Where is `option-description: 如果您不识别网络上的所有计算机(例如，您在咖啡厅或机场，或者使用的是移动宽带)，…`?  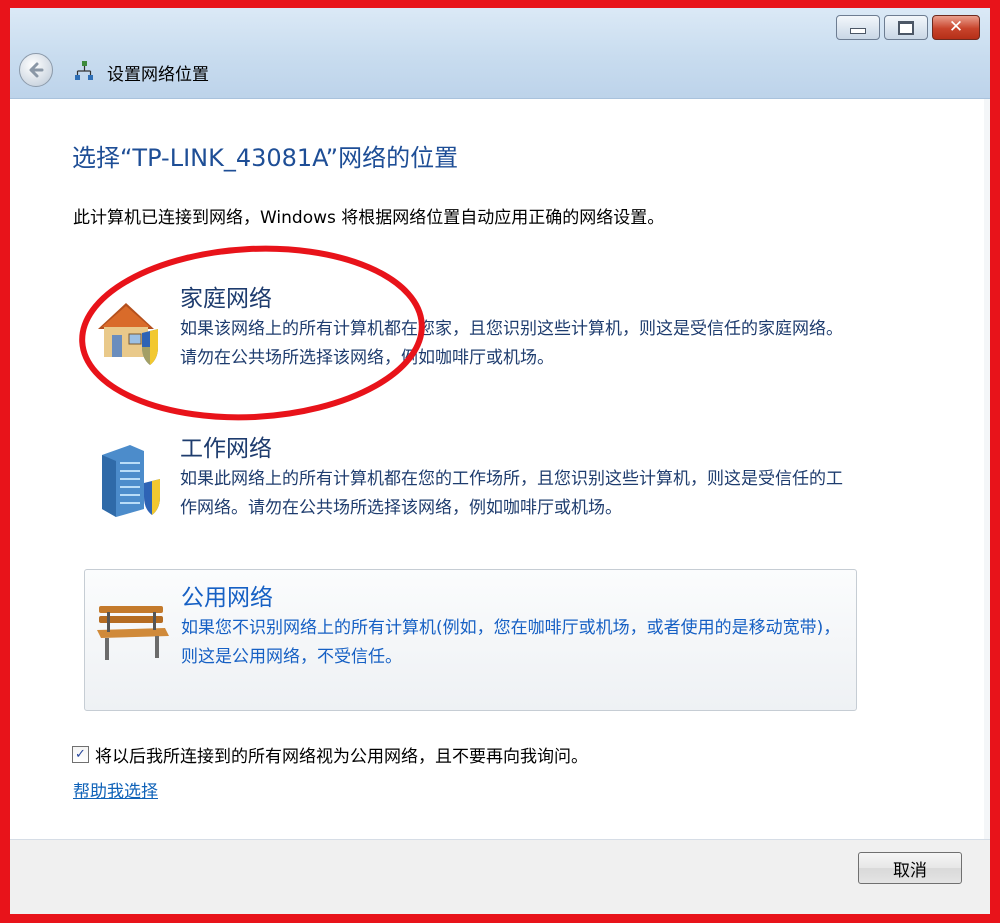 option-description: 如果您不识别网络上的所有计算机(例如，您在咖啡厅或机场，或者使用的是移动宽带)，… is located at coordinates (511, 642).